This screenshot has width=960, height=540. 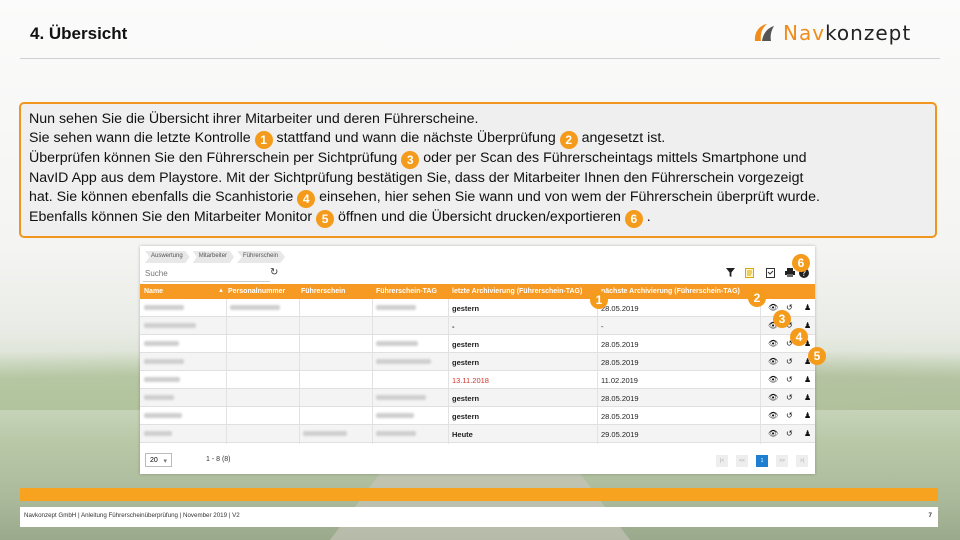 I want to click on cell-last-archive: 13.11.2018, so click(x=470, y=380).